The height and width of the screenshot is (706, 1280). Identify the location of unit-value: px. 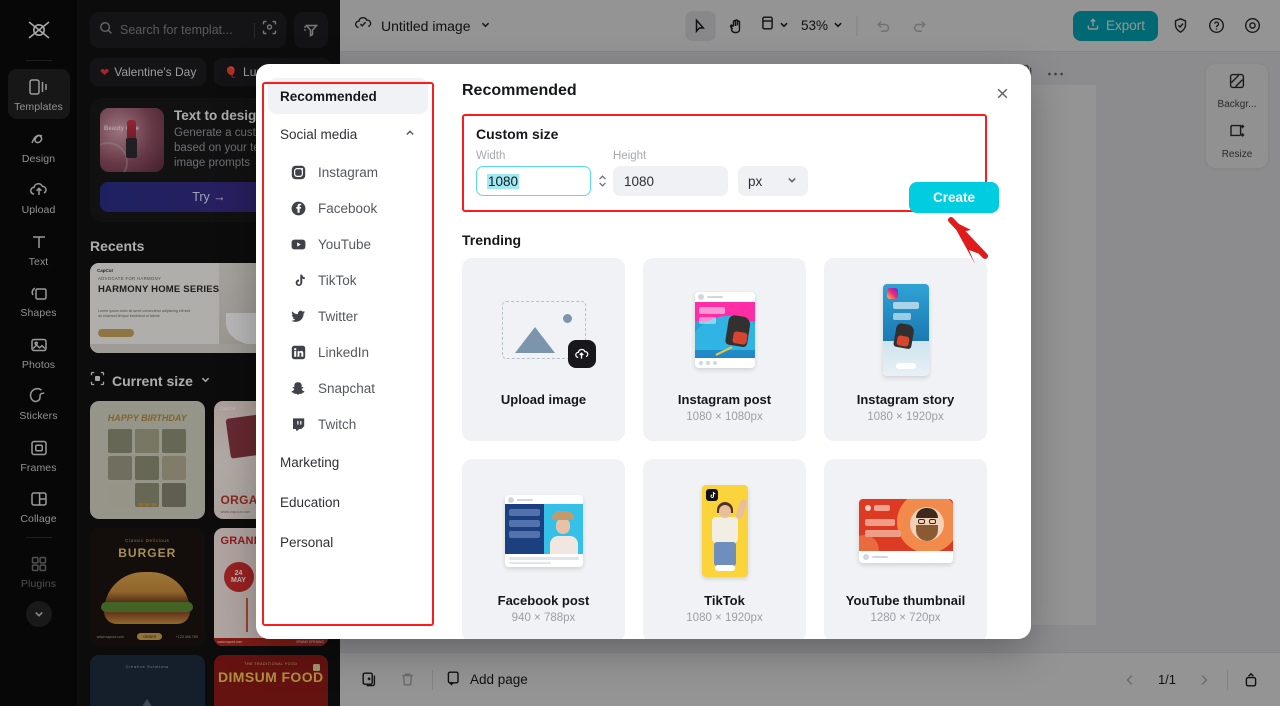
(755, 181).